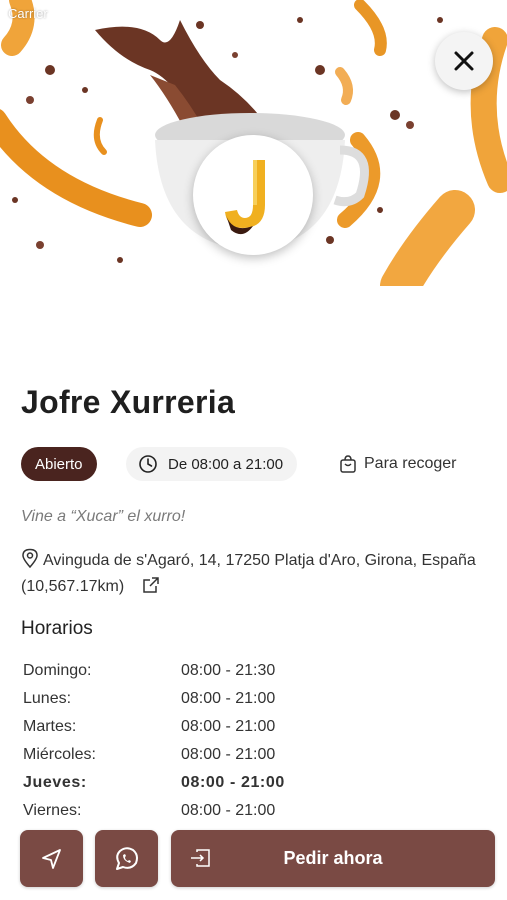 The height and width of the screenshot is (900, 507). I want to click on schedule-day: Lunes:, so click(47, 698).